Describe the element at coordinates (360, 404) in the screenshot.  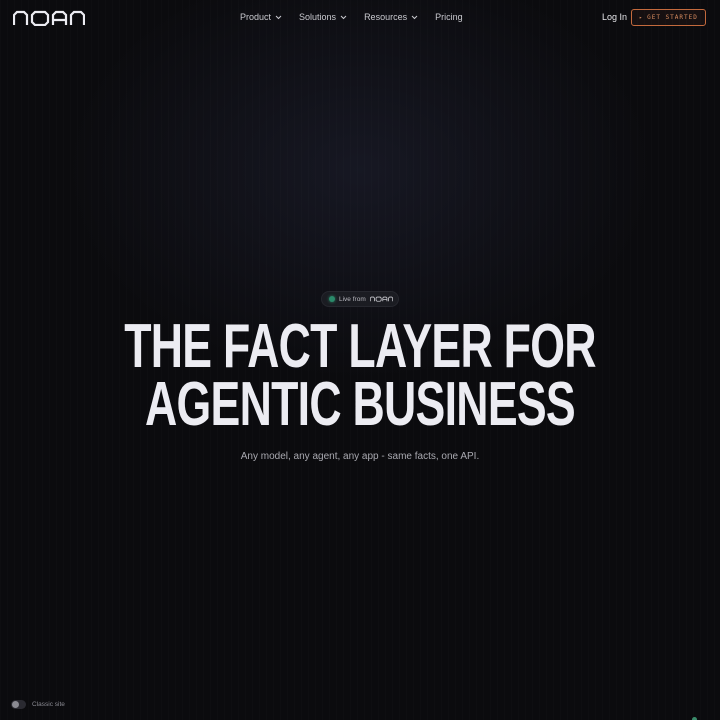
I see `hero-title-line-2: AGENTIC BUSINESS` at that location.